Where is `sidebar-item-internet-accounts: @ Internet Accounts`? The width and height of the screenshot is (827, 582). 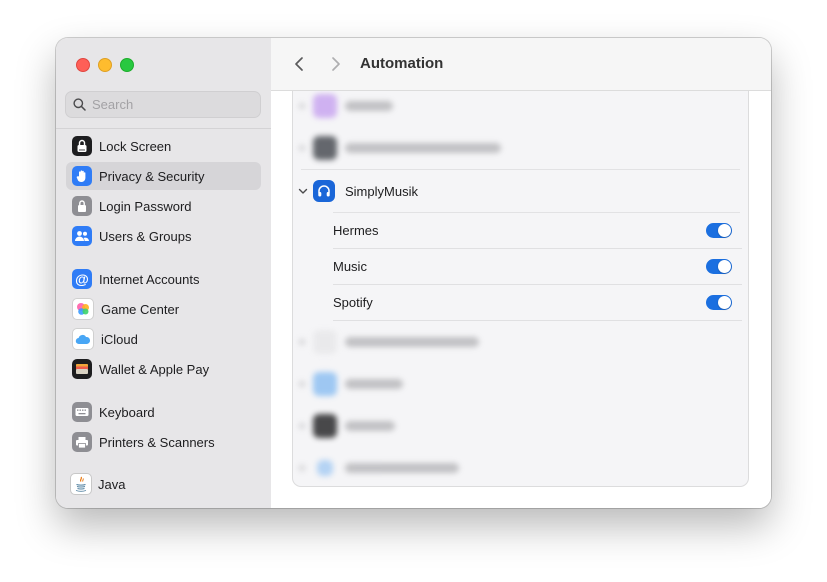
sidebar-item-internet-accounts: @ Internet Accounts is located at coordinates (163, 279).